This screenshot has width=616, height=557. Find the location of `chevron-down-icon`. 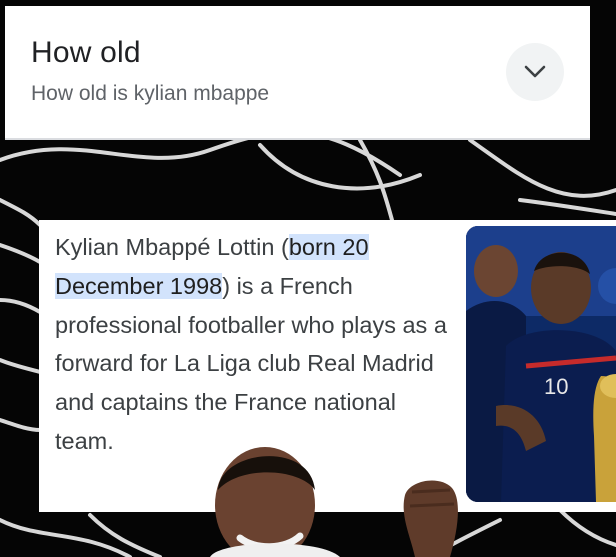

chevron-down-icon is located at coordinates (535, 71).